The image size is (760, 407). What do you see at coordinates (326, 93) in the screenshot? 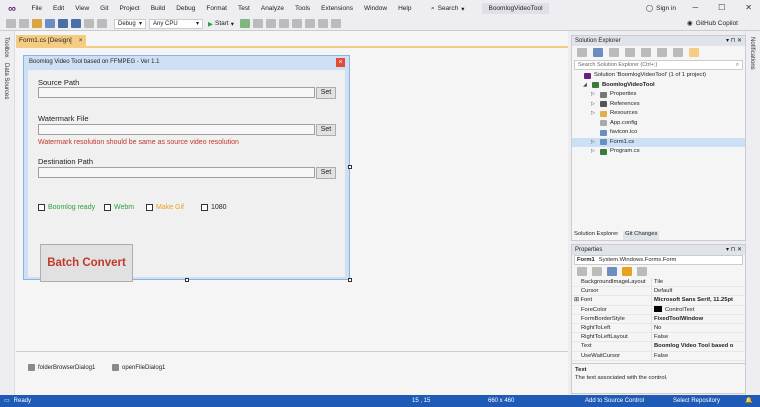
I see `source-set-button: Set` at bounding box center [326, 93].